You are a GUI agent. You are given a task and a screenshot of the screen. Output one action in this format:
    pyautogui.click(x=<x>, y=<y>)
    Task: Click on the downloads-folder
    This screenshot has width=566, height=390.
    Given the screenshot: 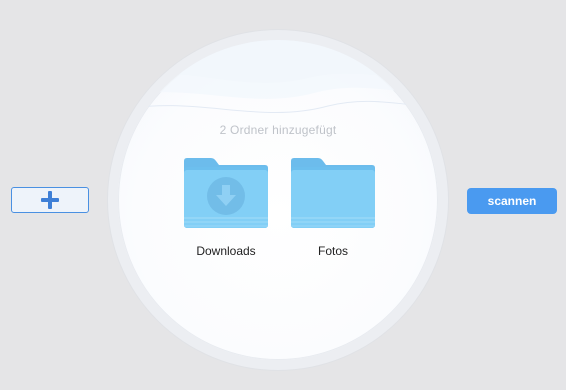 What is the action you would take?
    pyautogui.click(x=226, y=193)
    